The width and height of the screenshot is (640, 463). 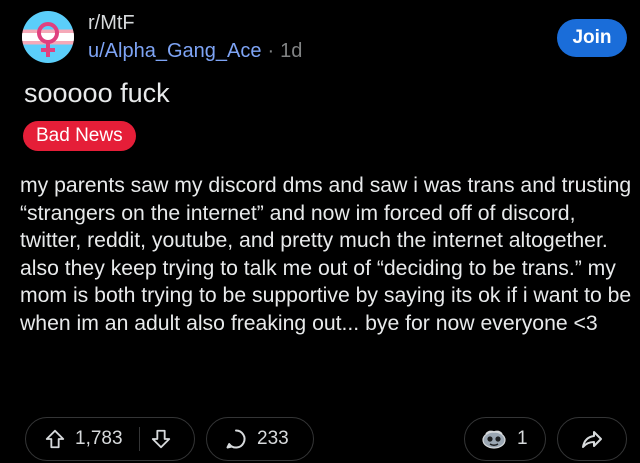 What do you see at coordinates (97, 93) in the screenshot?
I see `post-title: sooooo fuck` at bounding box center [97, 93].